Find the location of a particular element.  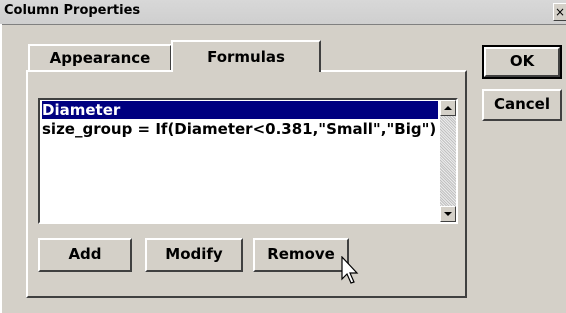

list-item: Diameter is located at coordinates (240, 110).